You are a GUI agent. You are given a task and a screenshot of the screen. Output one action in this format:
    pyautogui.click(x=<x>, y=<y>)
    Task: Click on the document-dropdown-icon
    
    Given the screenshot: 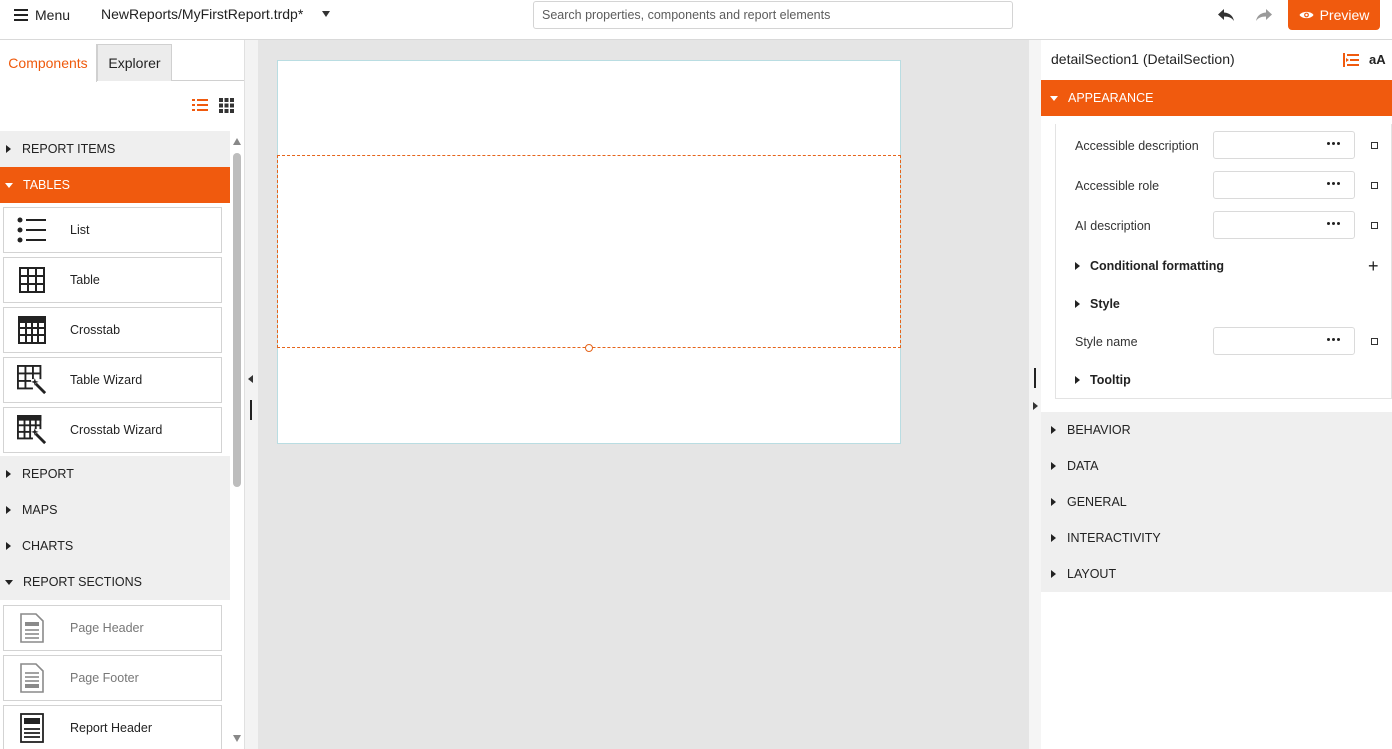 What is the action you would take?
    pyautogui.click(x=326, y=14)
    